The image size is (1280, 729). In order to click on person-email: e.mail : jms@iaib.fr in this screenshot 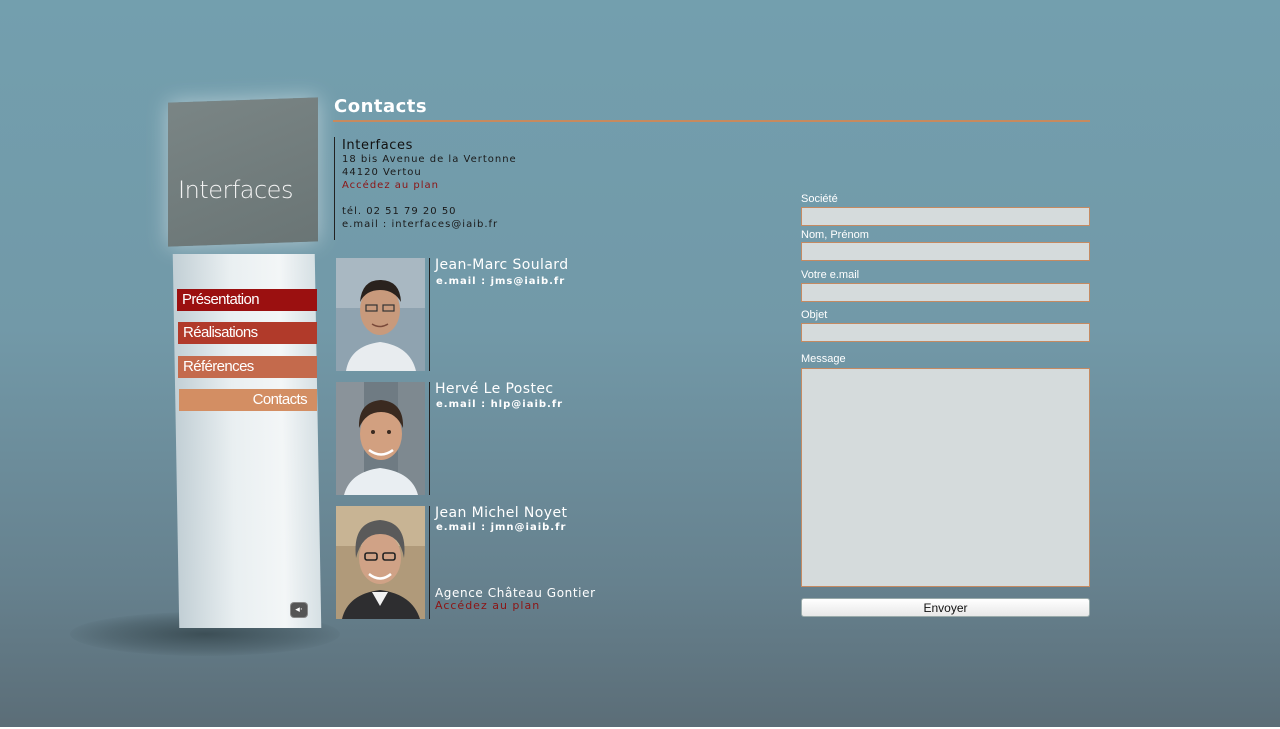, I will do `click(500, 281)`.